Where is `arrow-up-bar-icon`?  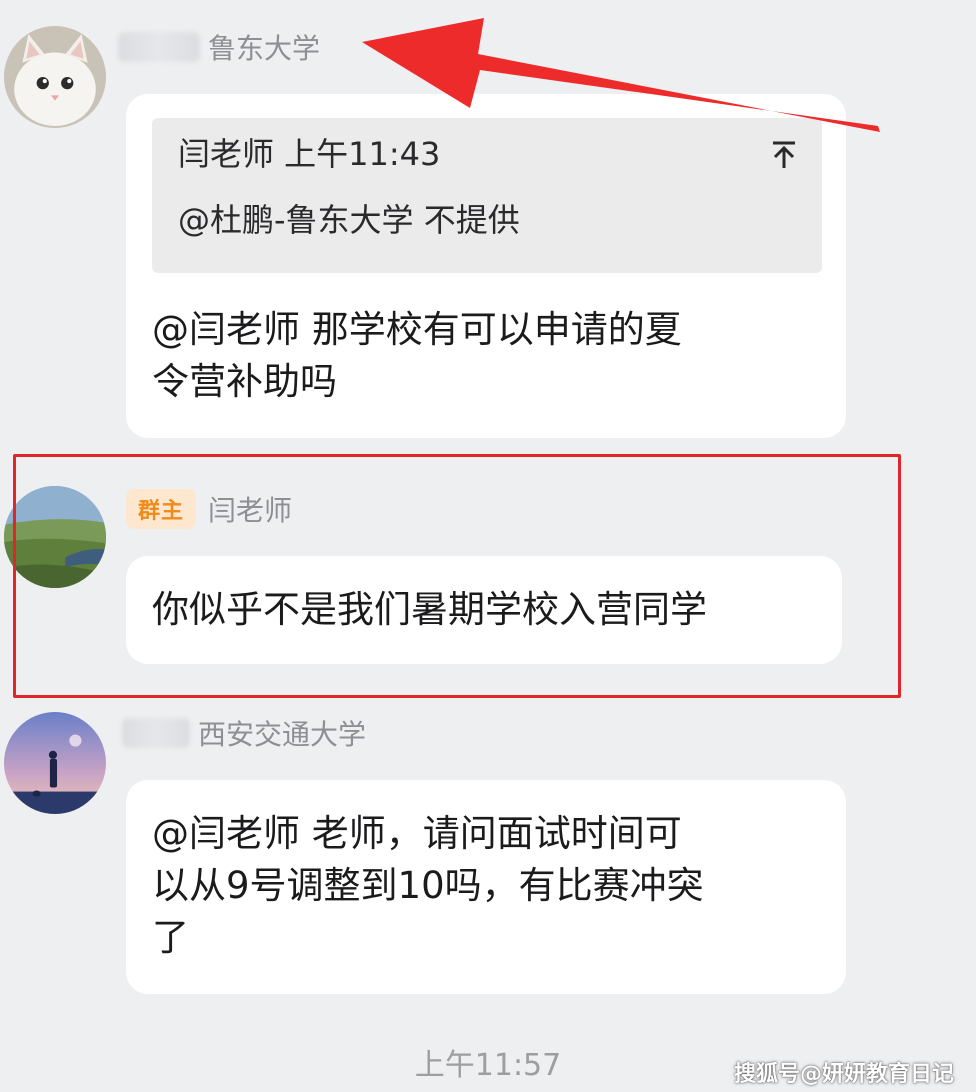
arrow-up-bar-icon is located at coordinates (784, 157).